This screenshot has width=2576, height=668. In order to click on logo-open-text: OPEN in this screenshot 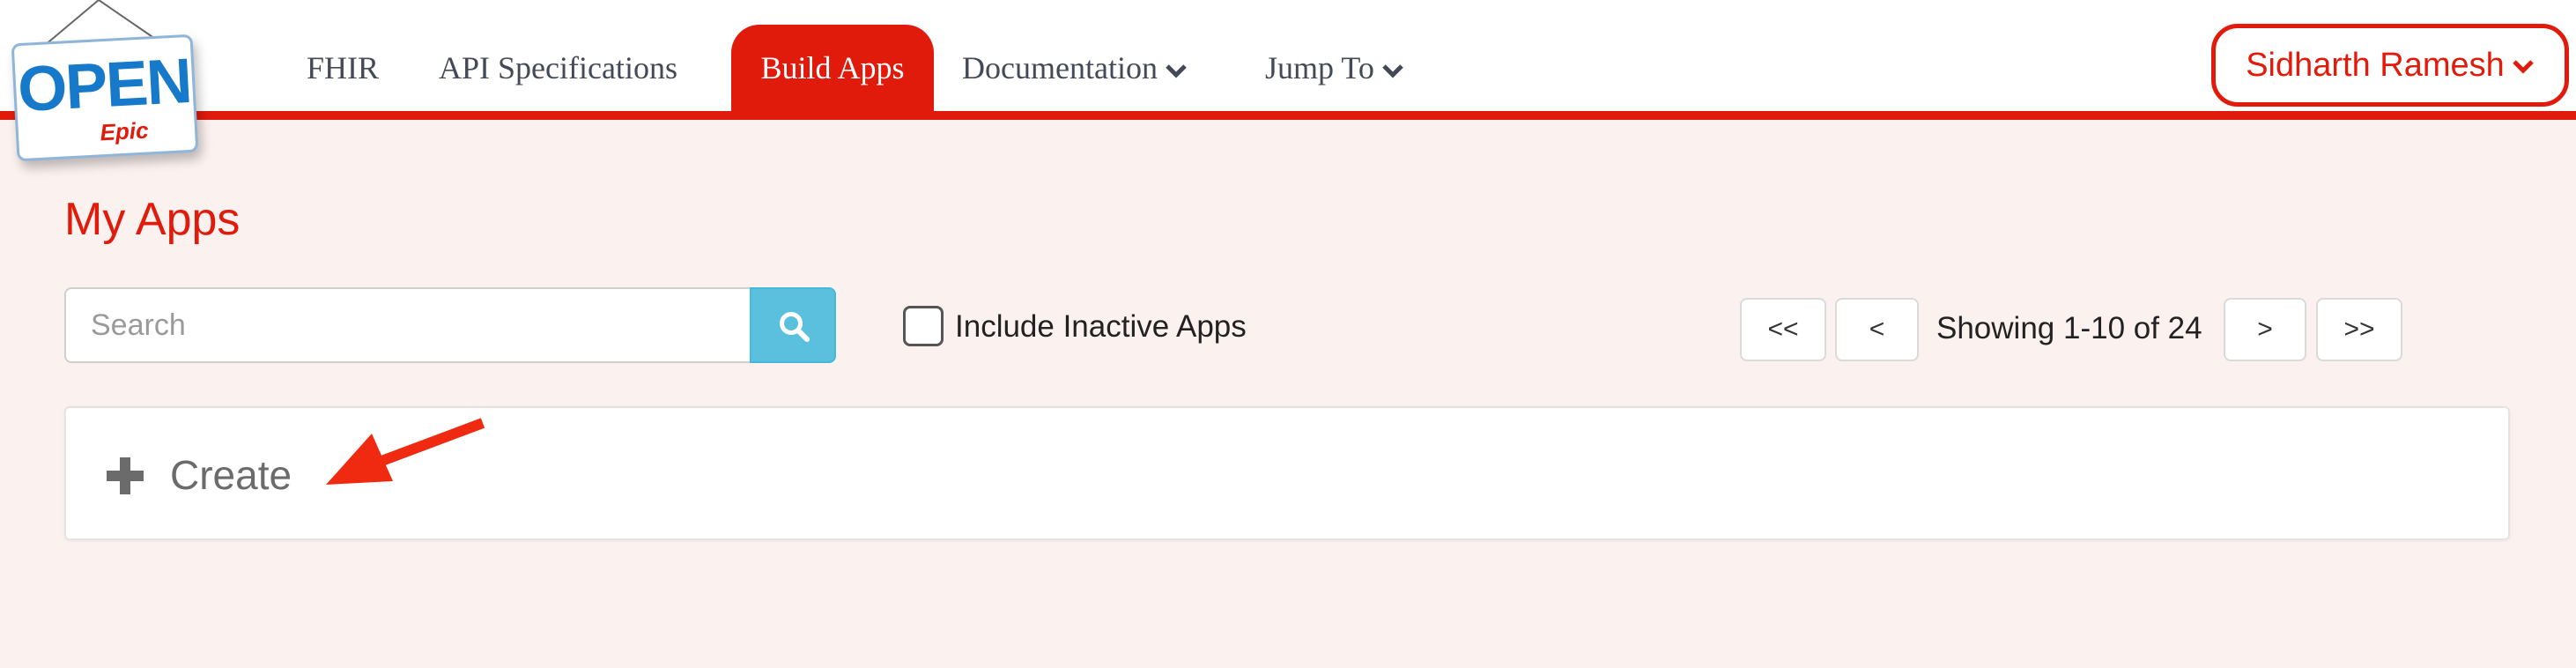, I will do `click(105, 85)`.